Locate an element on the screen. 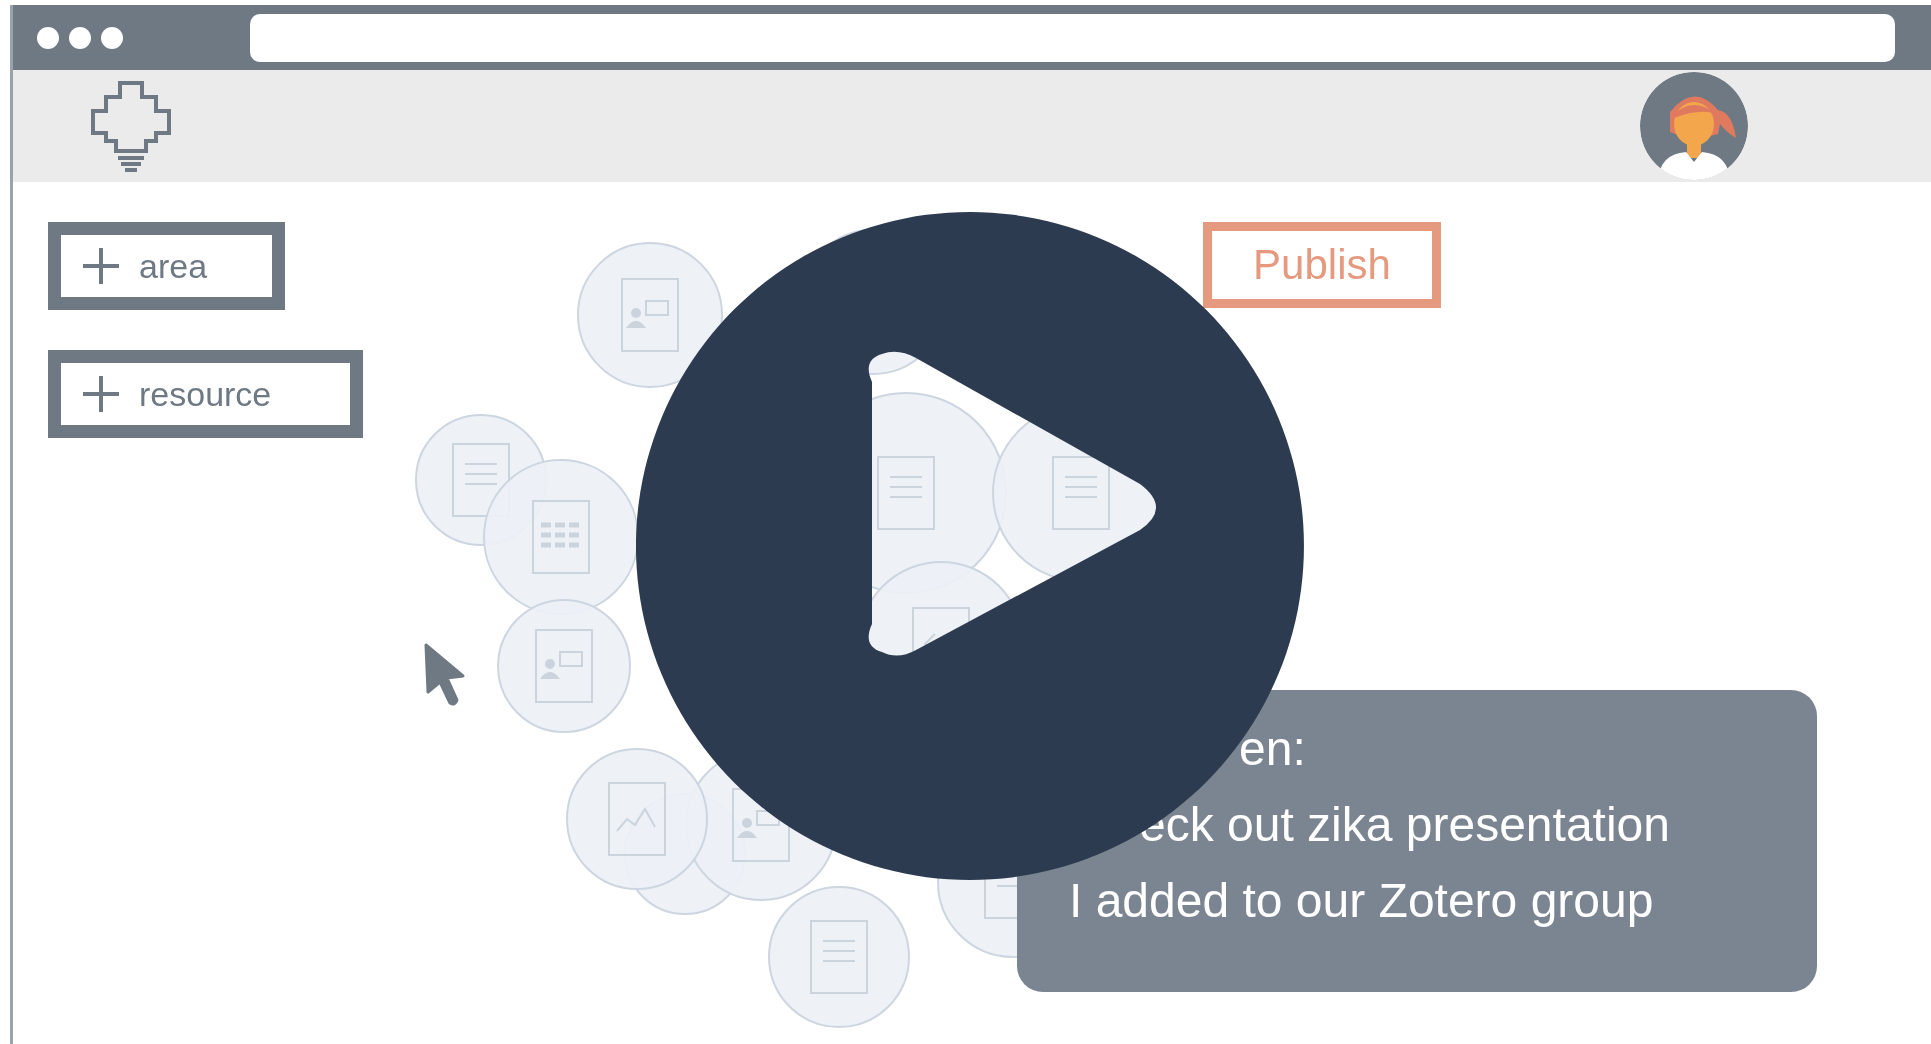 This screenshot has height=1044, width=1931. add-button: resource is located at coordinates (205, 394).